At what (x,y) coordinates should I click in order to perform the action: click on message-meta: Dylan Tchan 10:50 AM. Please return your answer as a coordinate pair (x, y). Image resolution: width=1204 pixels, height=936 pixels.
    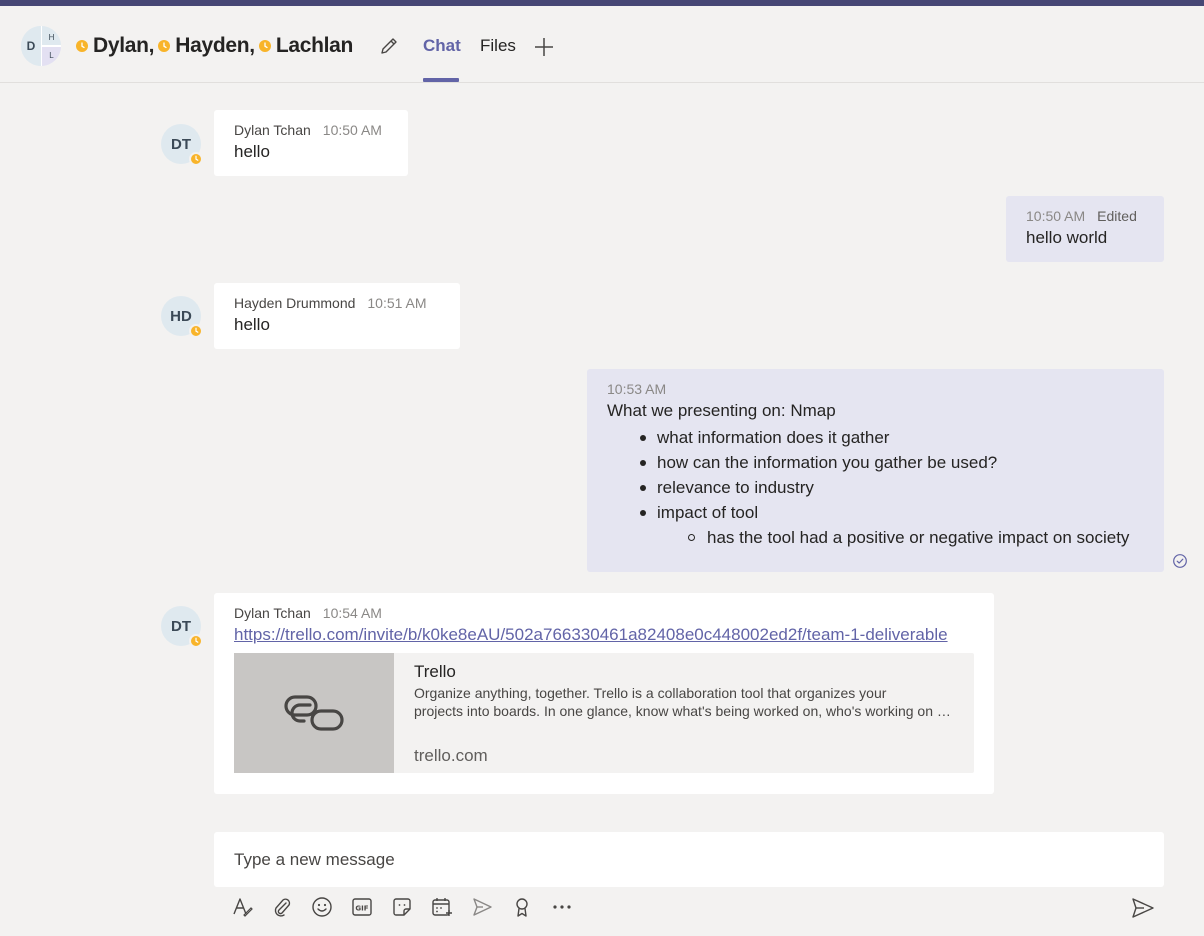
    Looking at the image, I should click on (311, 130).